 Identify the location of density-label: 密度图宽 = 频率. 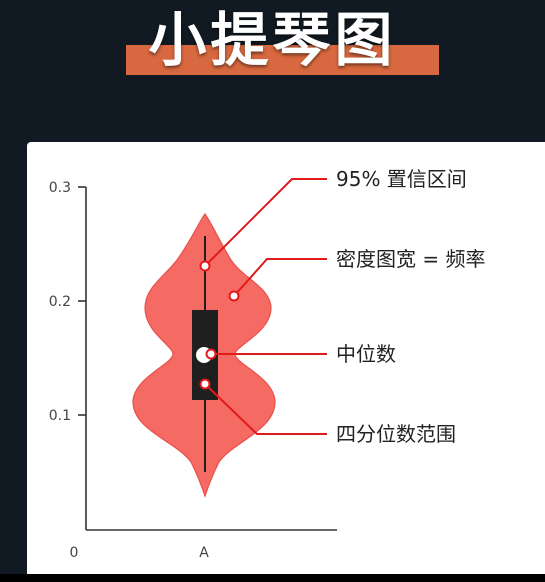
(410, 259).